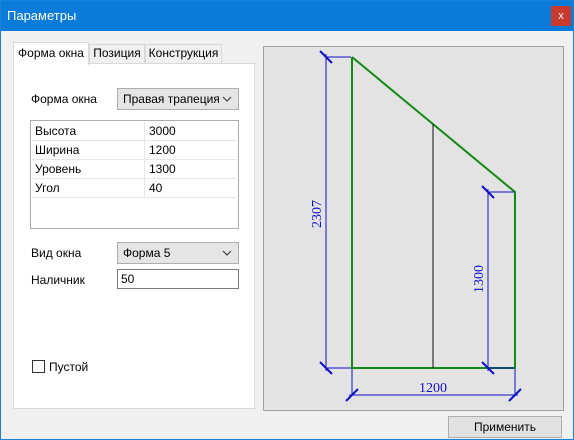 The width and height of the screenshot is (574, 440). I want to click on param-name-cell: Уровень, so click(88, 169).